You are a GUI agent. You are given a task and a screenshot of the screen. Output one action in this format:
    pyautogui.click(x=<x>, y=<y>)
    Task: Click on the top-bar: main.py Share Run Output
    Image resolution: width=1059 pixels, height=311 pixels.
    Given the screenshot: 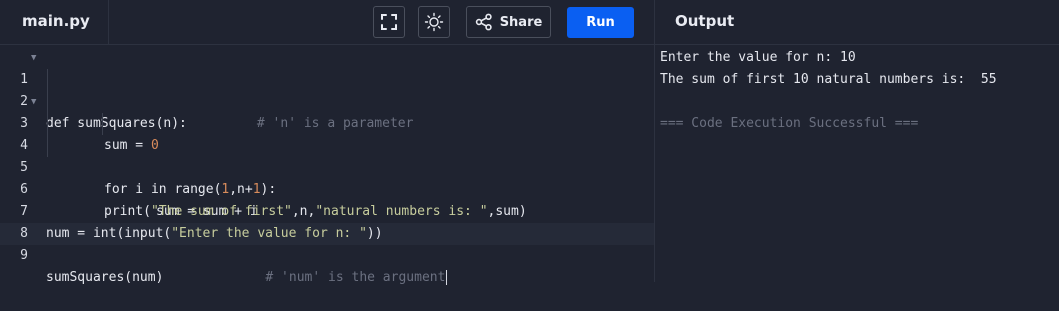 What is the action you would take?
    pyautogui.click(x=529, y=22)
    